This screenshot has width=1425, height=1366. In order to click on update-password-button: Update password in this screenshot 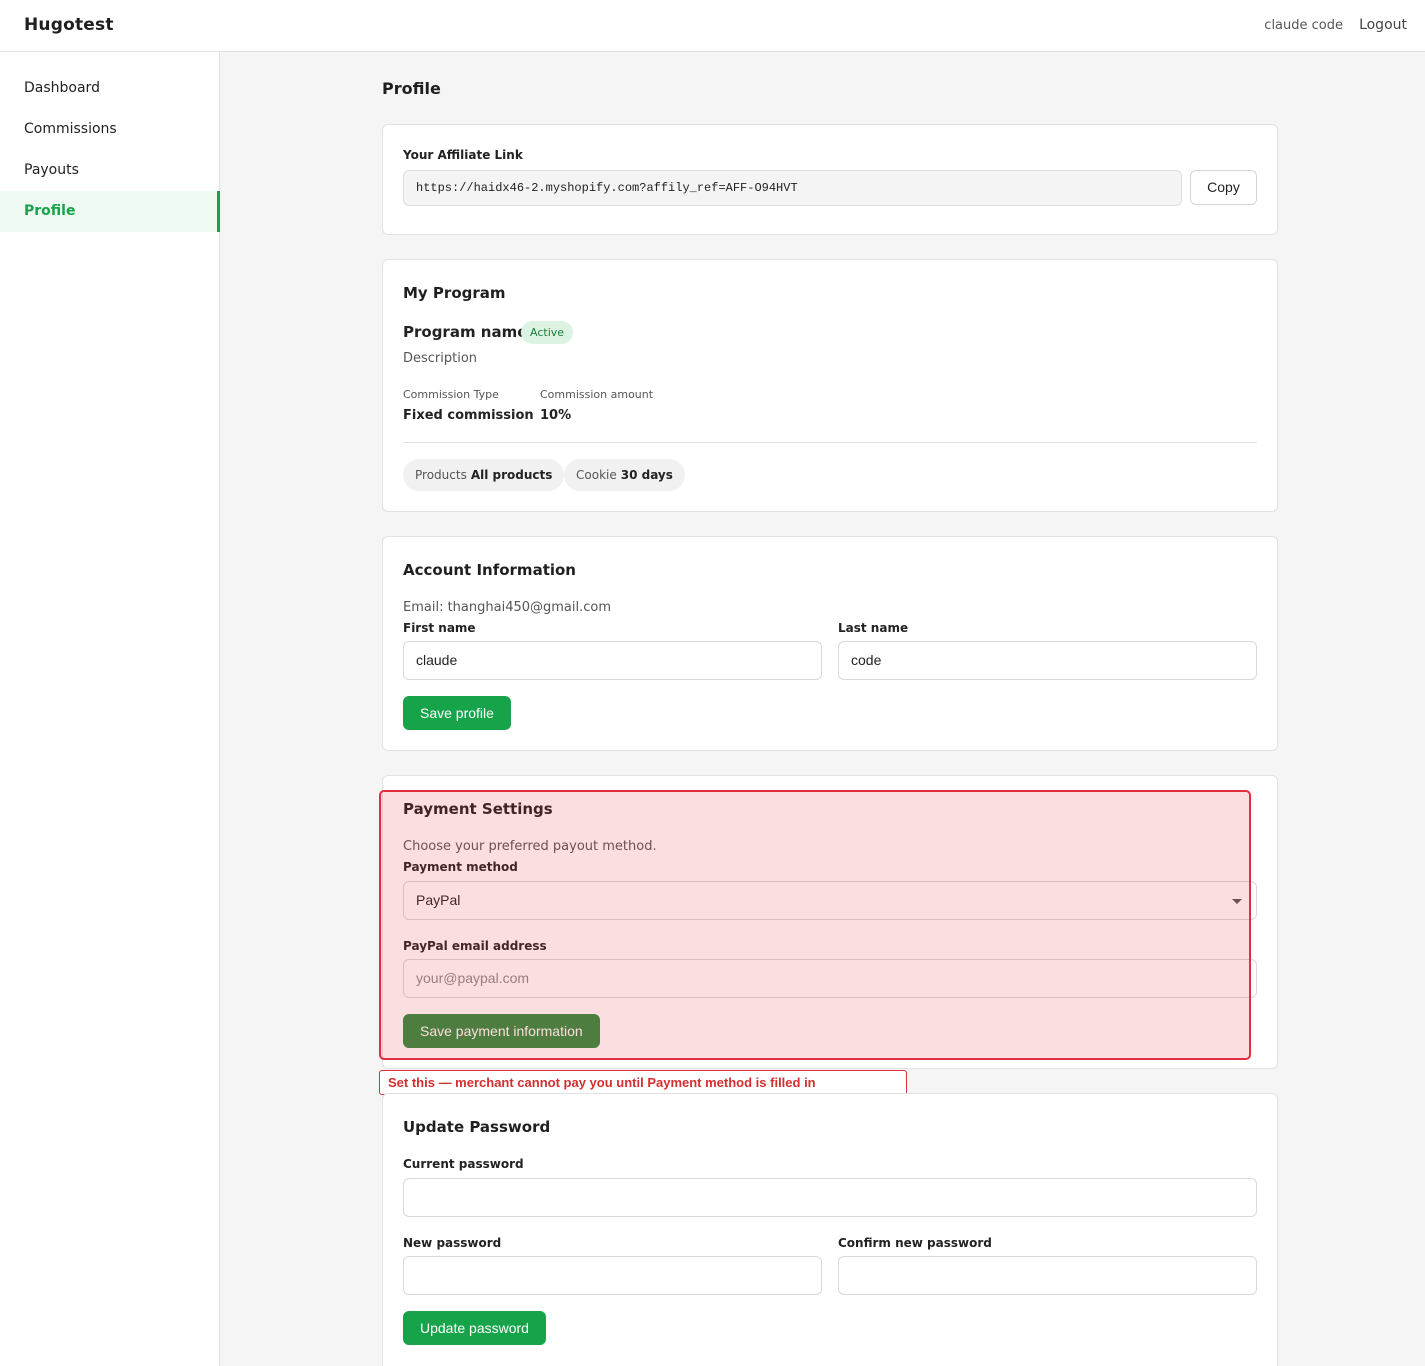, I will do `click(474, 1328)`.